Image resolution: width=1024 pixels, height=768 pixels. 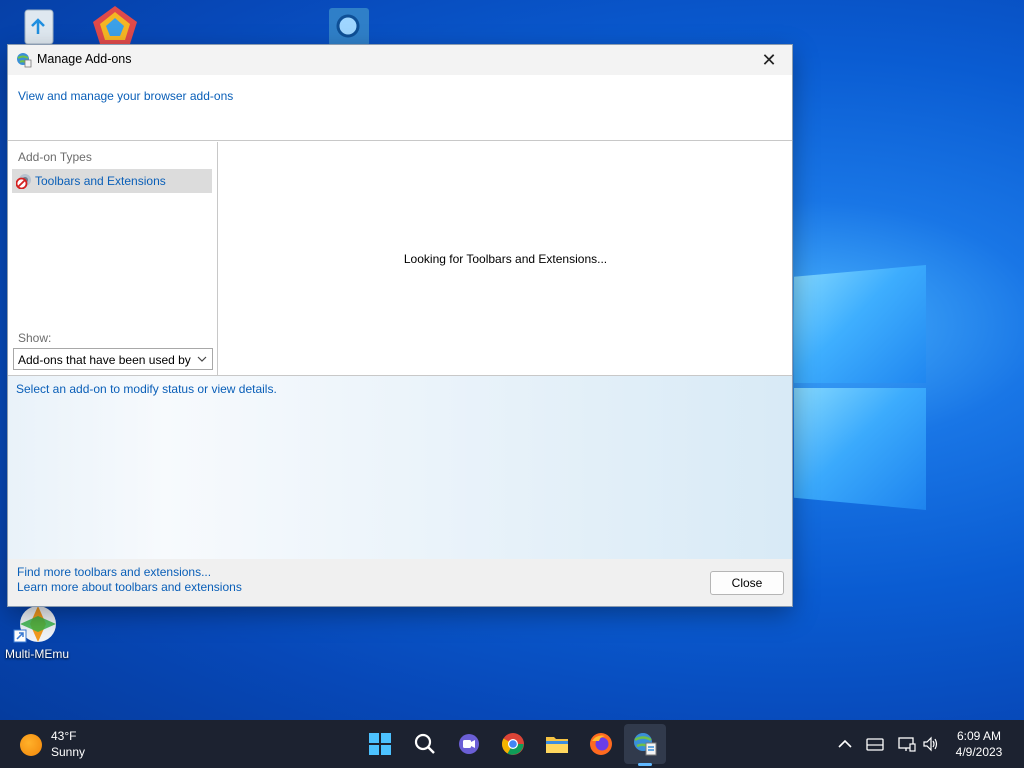 What do you see at coordinates (860, 385) in the screenshot?
I see `windows-wallpaper-logo` at bounding box center [860, 385].